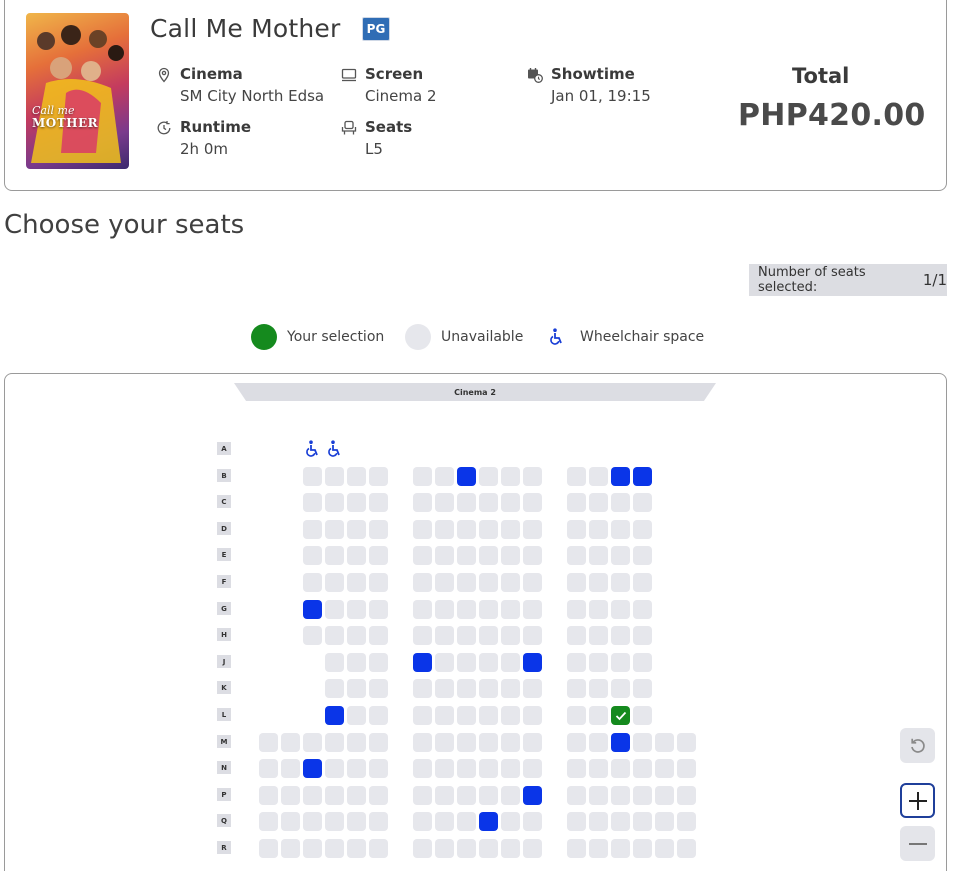  Describe the element at coordinates (532, 555) in the screenshot. I see `seat-e13` at that location.